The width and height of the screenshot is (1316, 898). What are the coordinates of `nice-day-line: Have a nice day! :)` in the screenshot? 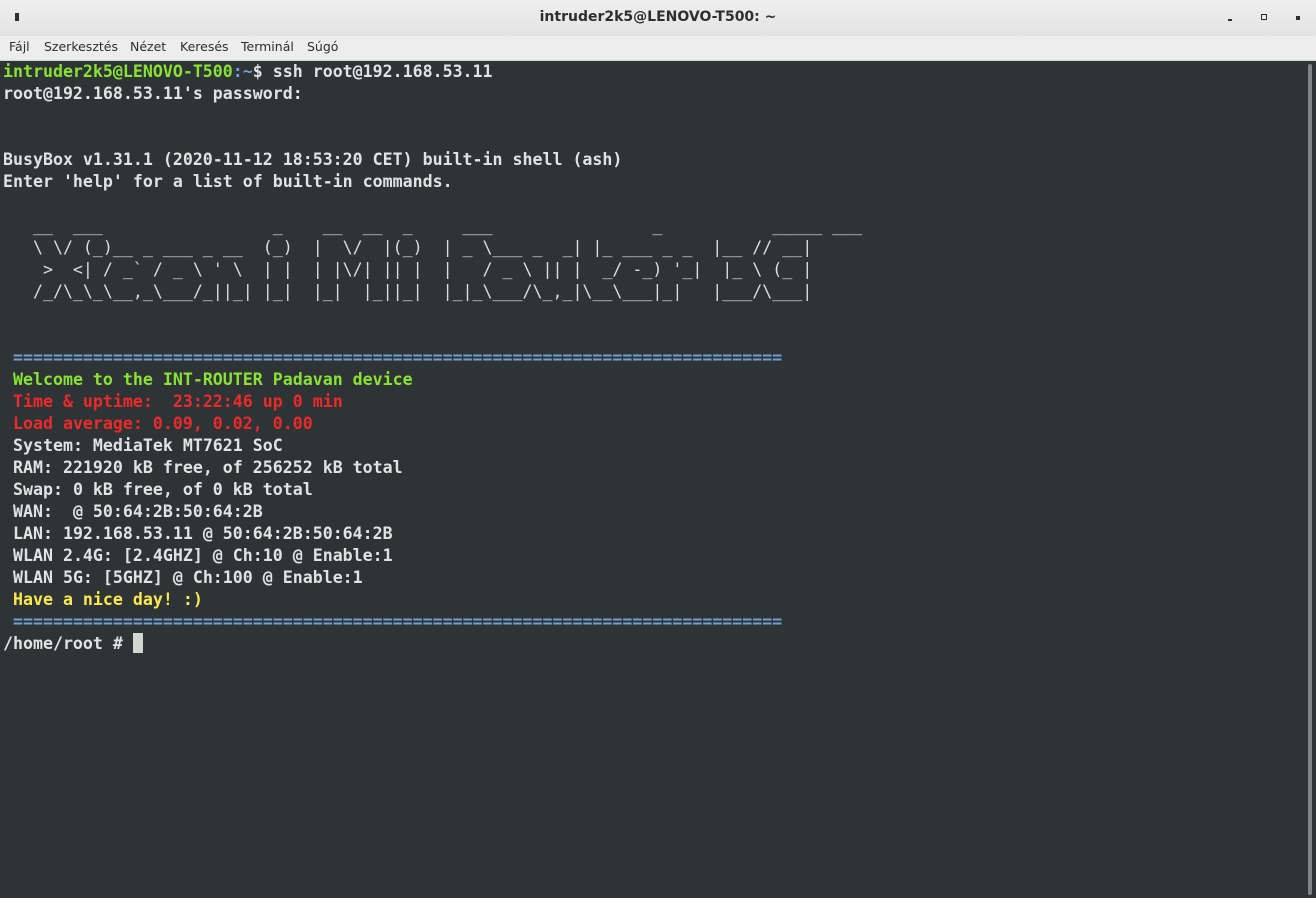 It's located at (108, 599).